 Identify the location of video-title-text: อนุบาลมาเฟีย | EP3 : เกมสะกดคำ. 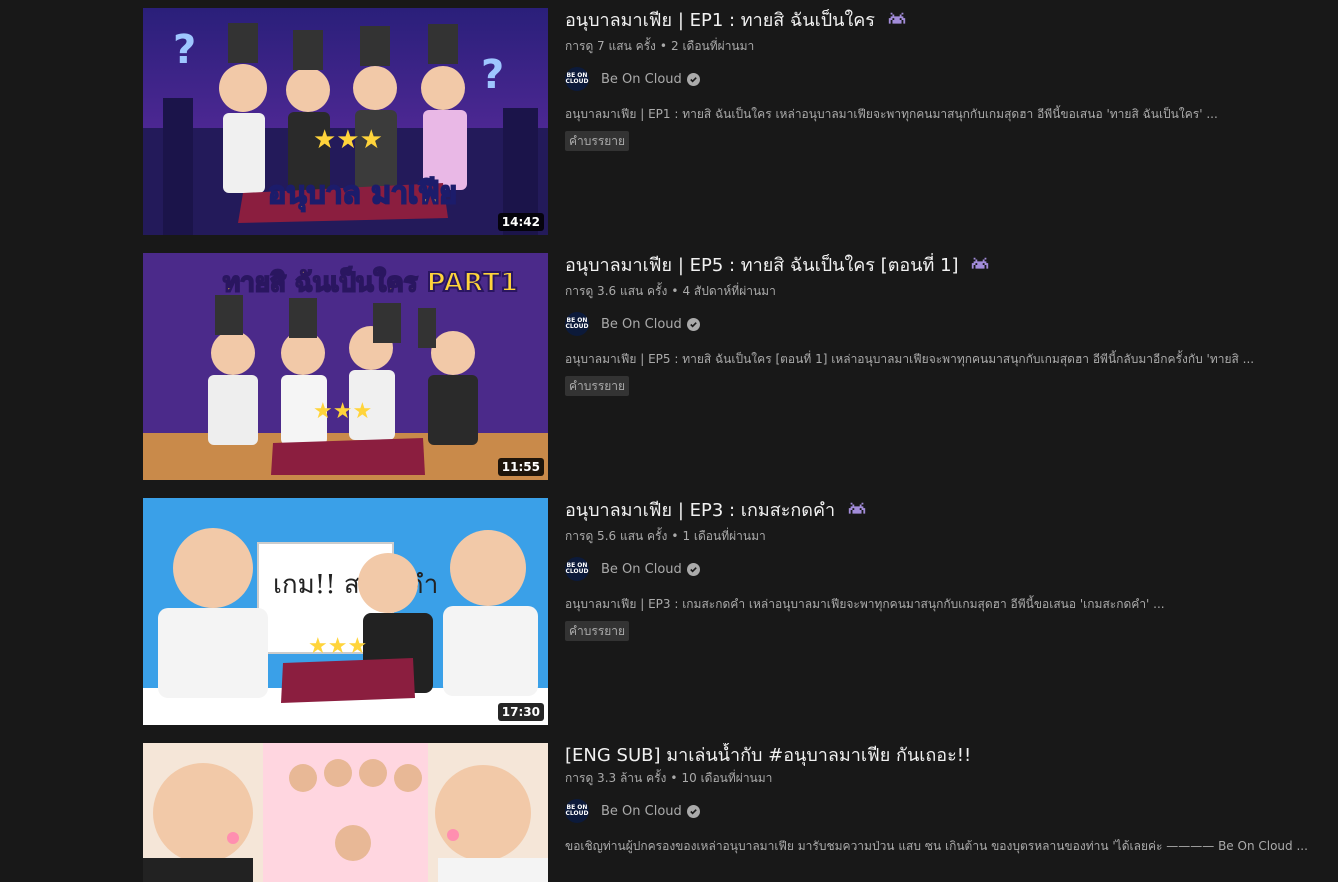
(700, 510).